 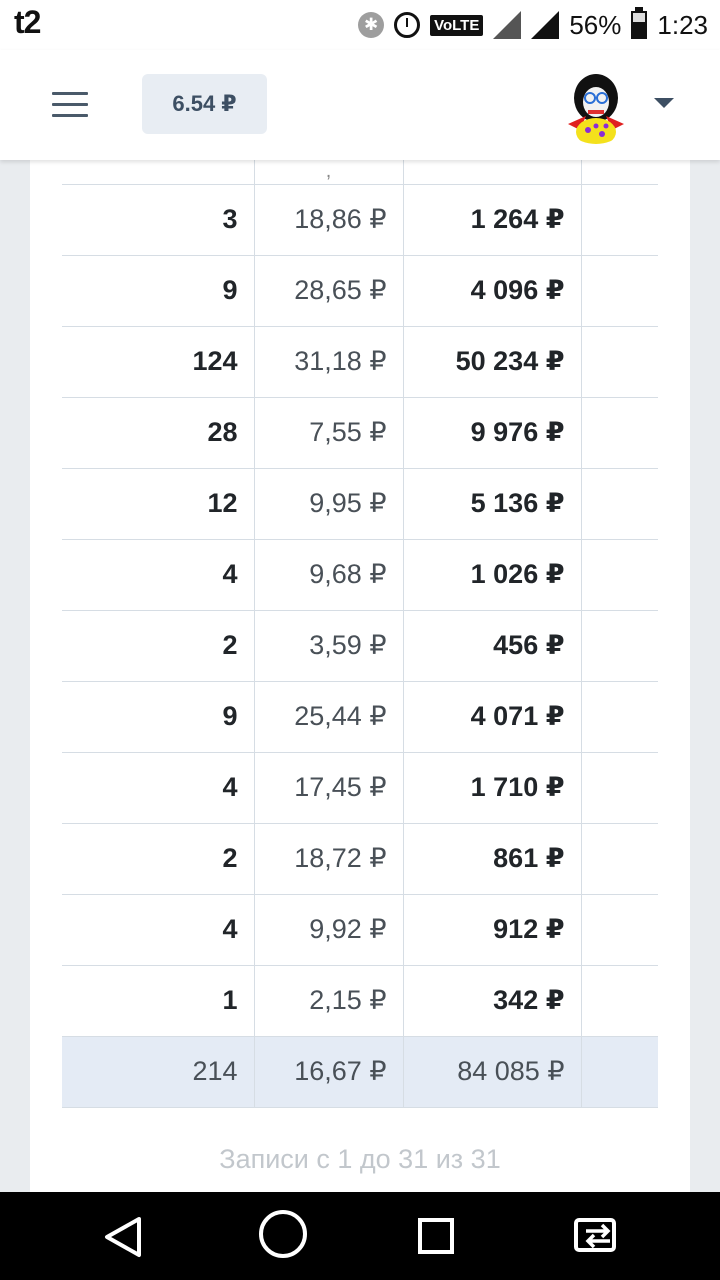 I want to click on table-row: 28 7,55 ₽ 9 976 ₽, so click(x=360, y=433).